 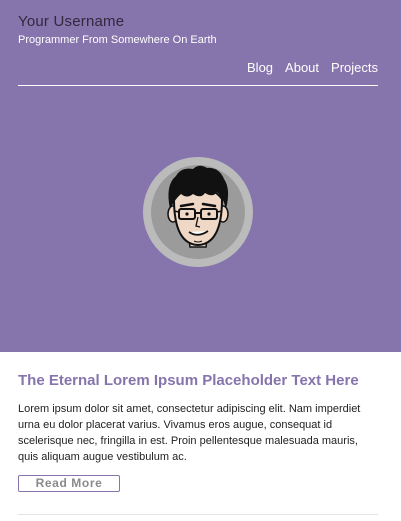 I want to click on main-nav: Blog About Projects, so click(x=312, y=67).